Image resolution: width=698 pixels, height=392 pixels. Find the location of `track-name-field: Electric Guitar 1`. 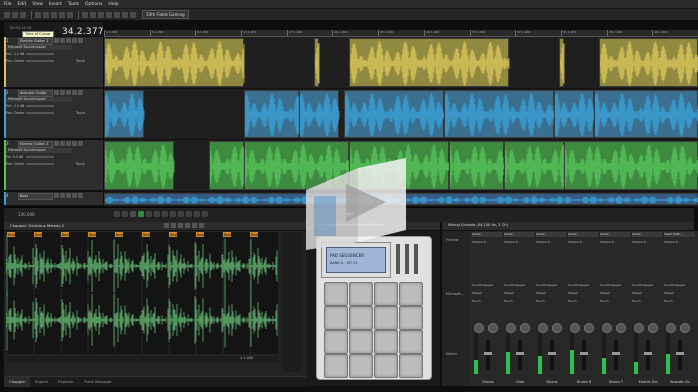

track-name-field: Electric Guitar 1 is located at coordinates (35, 41).